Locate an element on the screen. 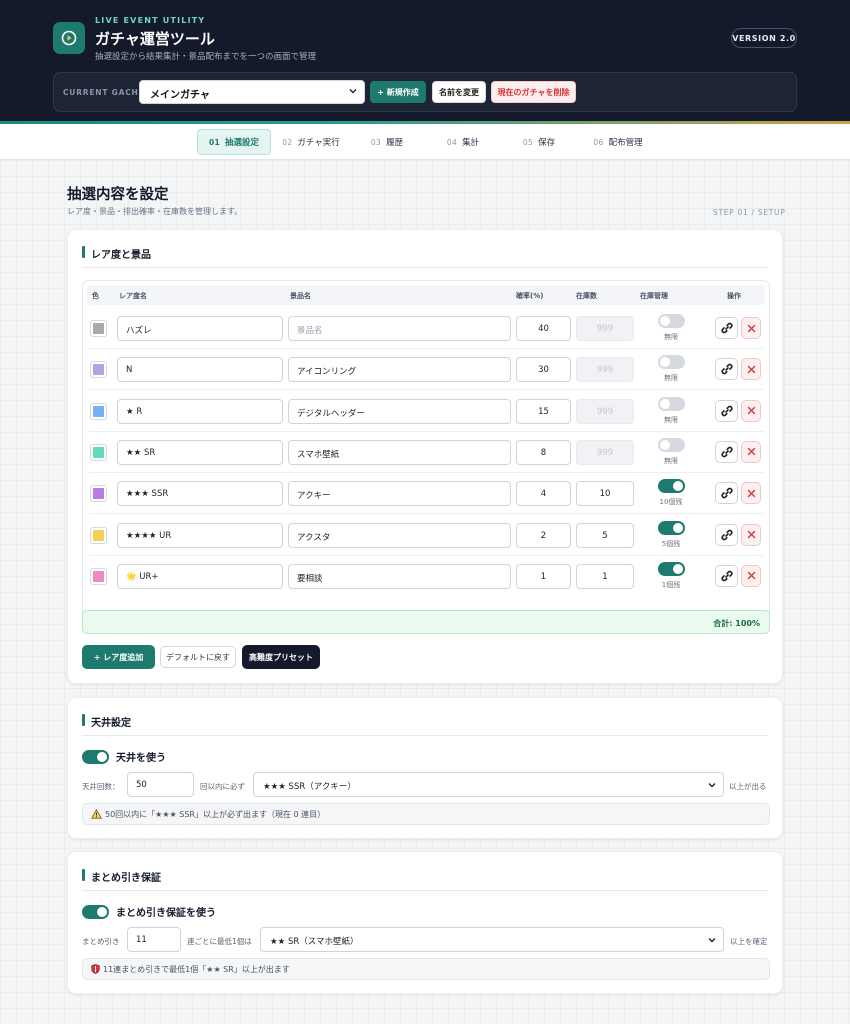 Image resolution: width=850 pixels, height=1024 pixels. reset-default-button: デフォルトに戻す is located at coordinates (198, 657).